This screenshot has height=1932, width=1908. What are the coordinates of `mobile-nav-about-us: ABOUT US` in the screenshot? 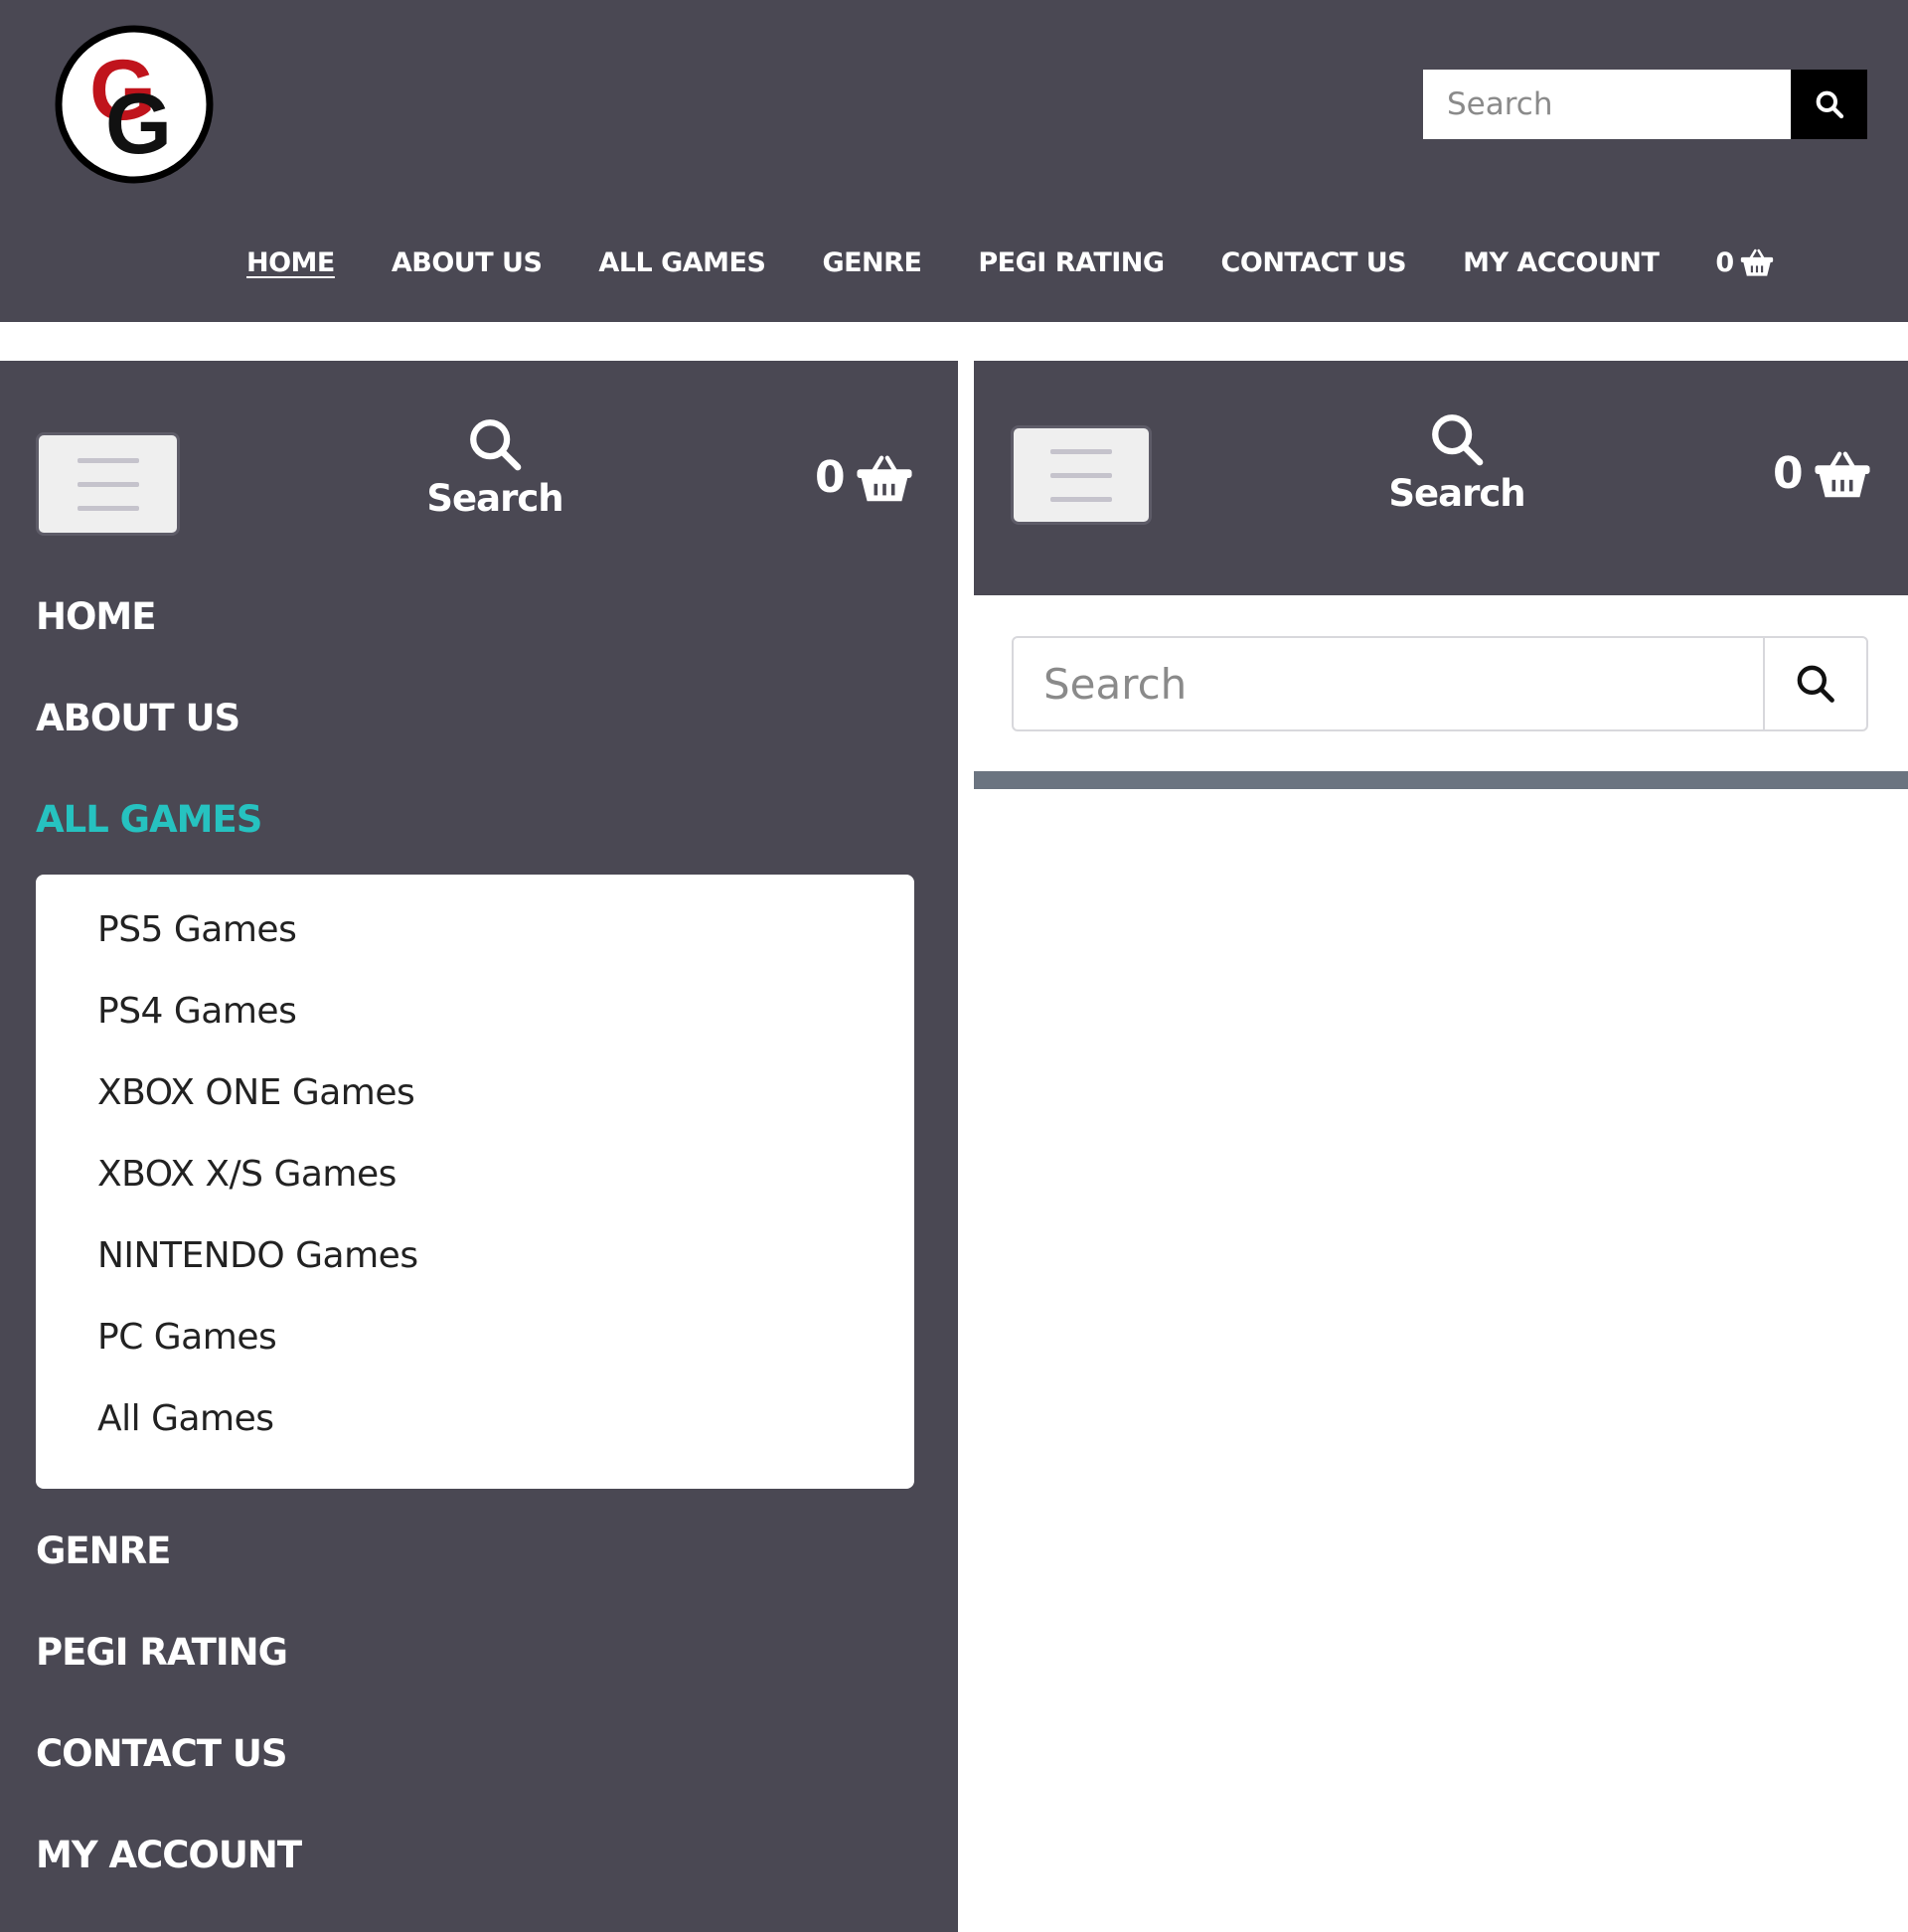 It's located at (475, 736).